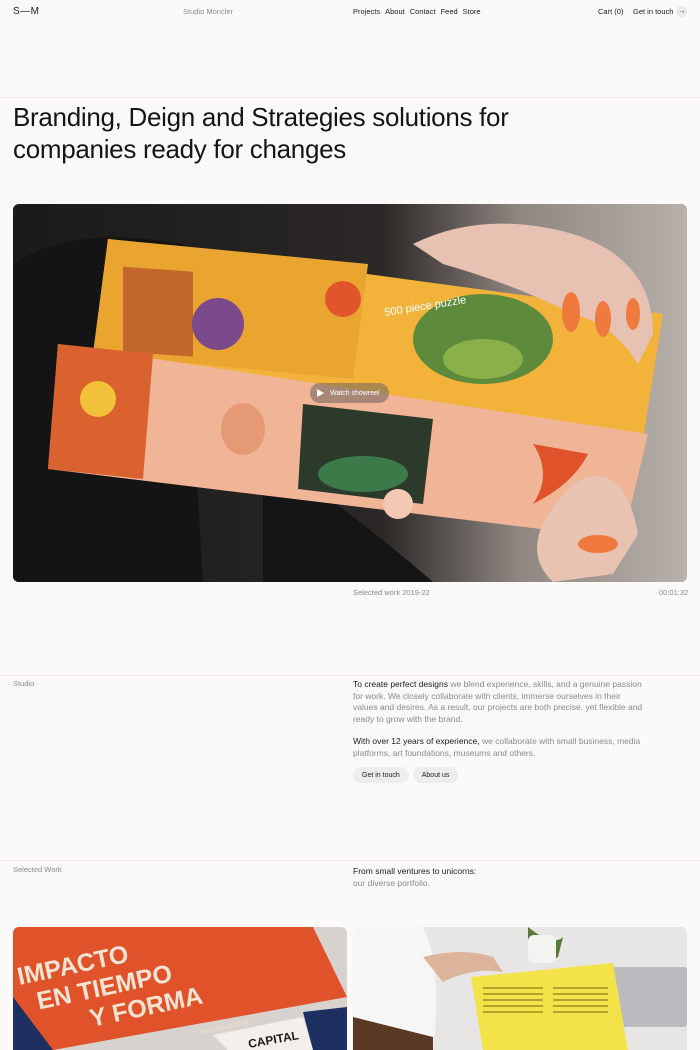  I want to click on section-label-selected-work: Selected Work, so click(37, 869).